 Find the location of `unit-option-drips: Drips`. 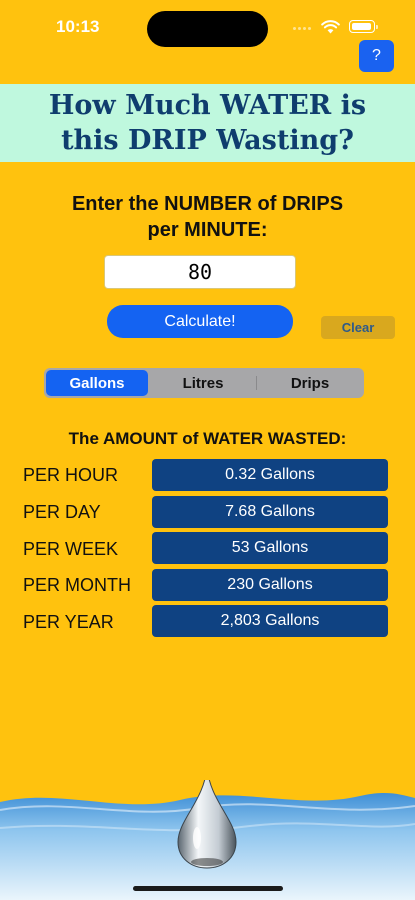

unit-option-drips: Drips is located at coordinates (310, 383).